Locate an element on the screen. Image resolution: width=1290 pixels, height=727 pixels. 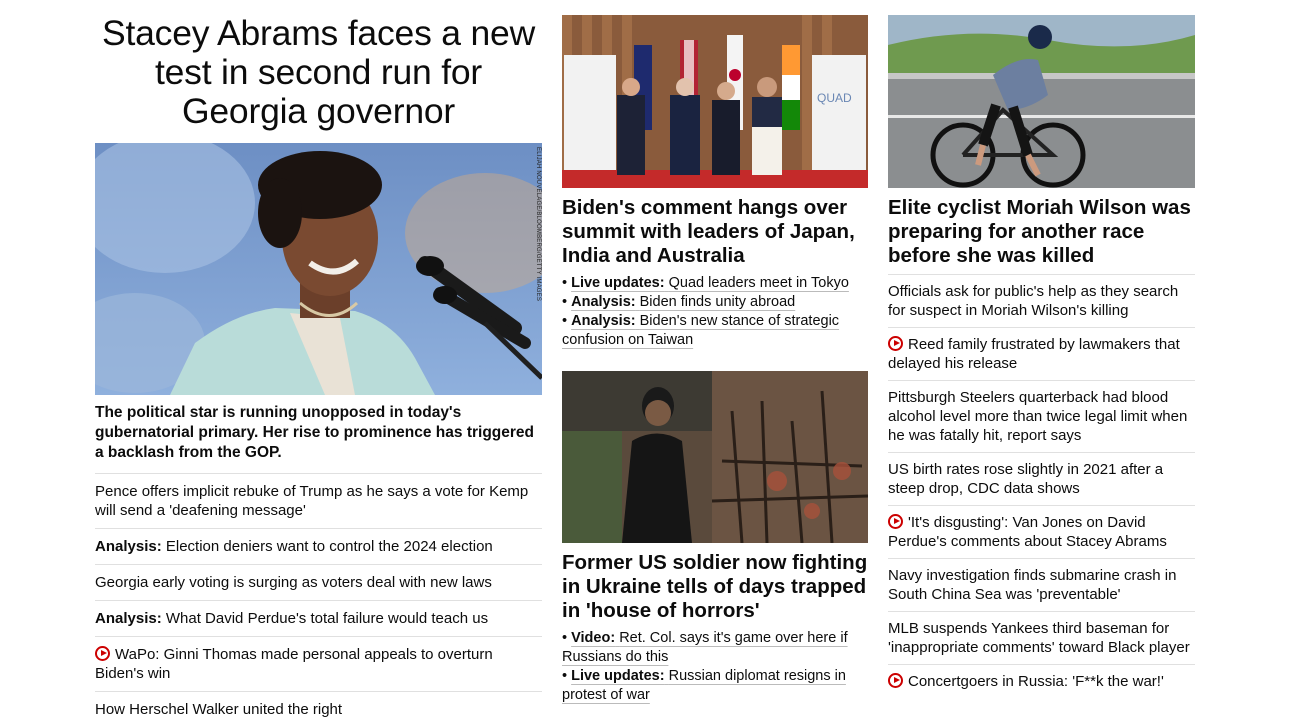
ukraine-image is located at coordinates (715, 457).